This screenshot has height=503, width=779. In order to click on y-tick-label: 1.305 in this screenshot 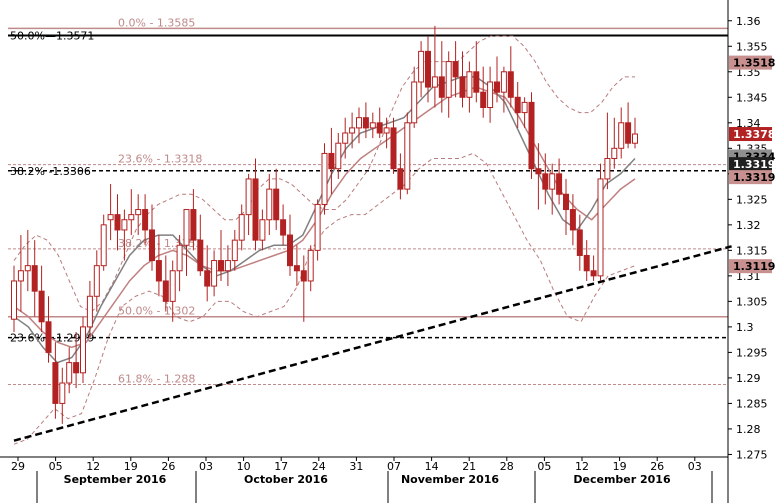, I will do `click(752, 301)`.